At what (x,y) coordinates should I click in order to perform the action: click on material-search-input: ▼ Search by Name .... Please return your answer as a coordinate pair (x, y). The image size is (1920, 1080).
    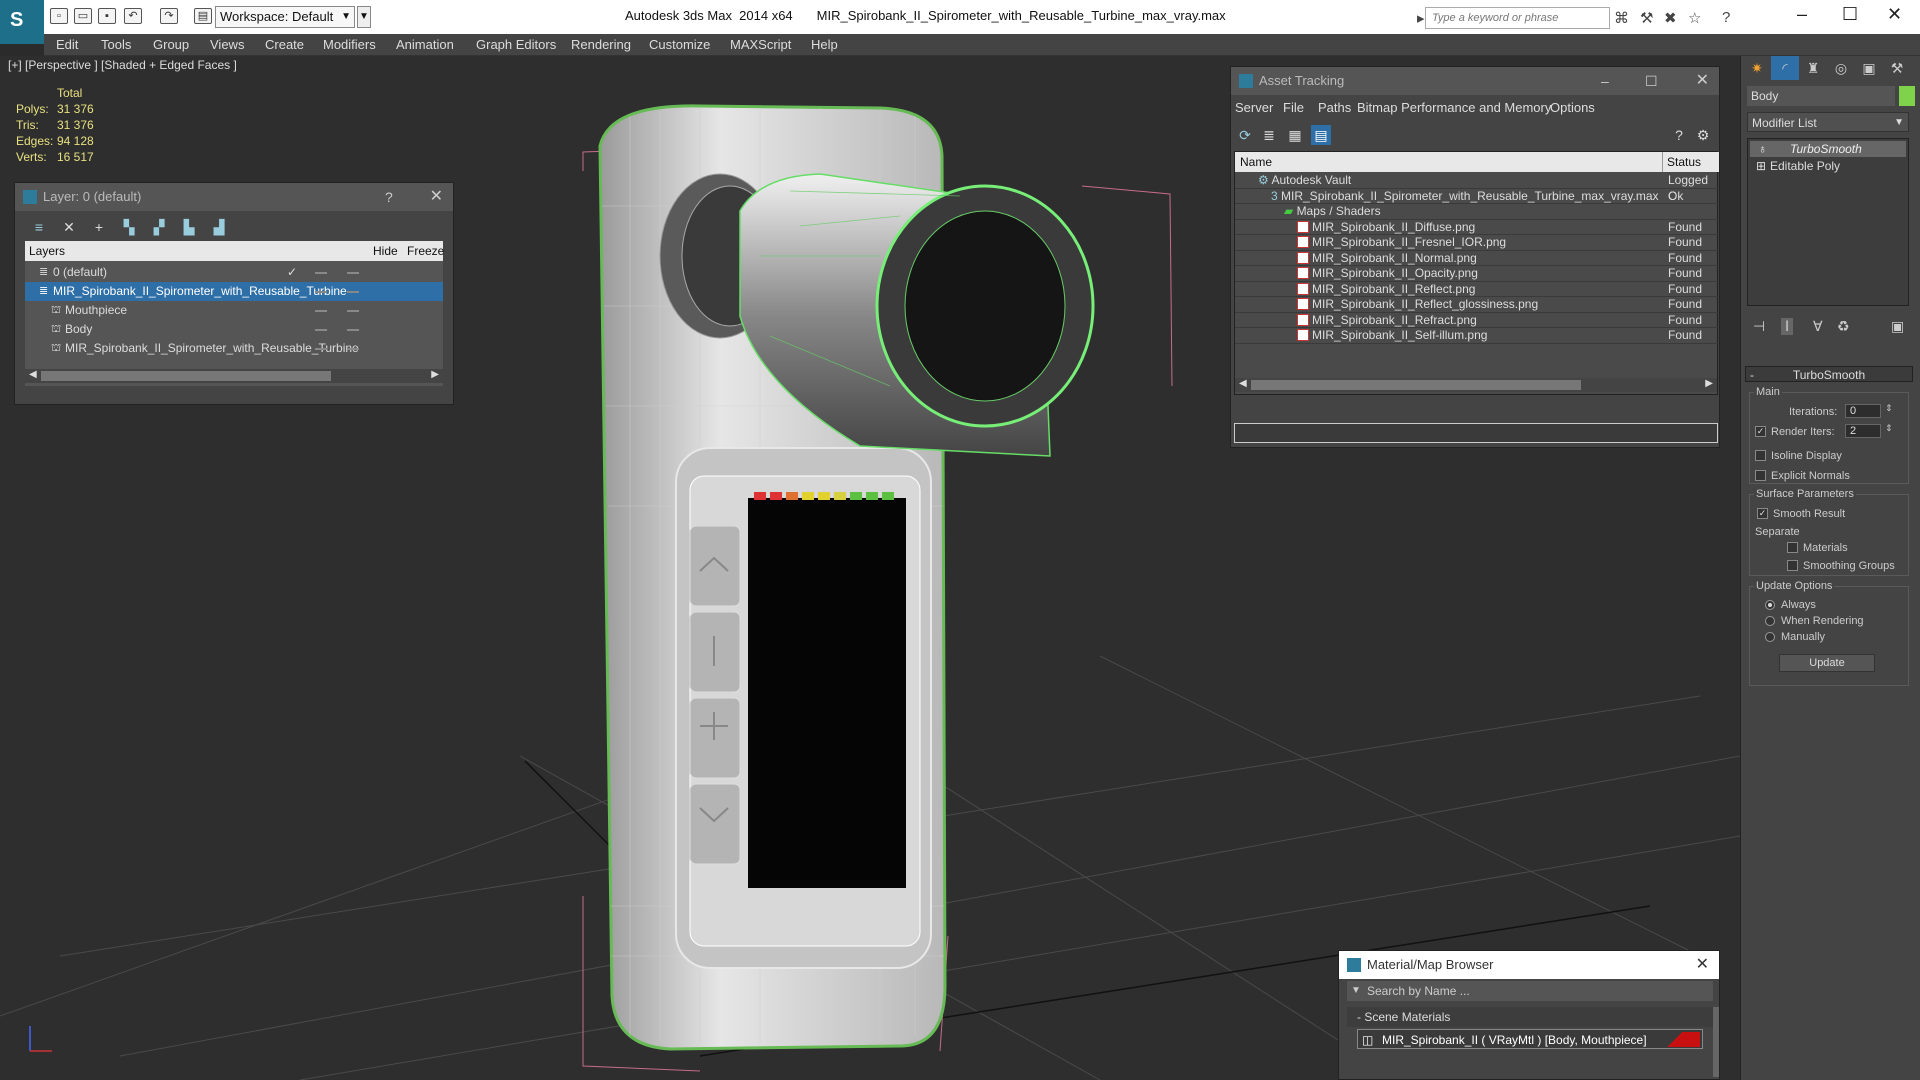
    Looking at the image, I should click on (1530, 991).